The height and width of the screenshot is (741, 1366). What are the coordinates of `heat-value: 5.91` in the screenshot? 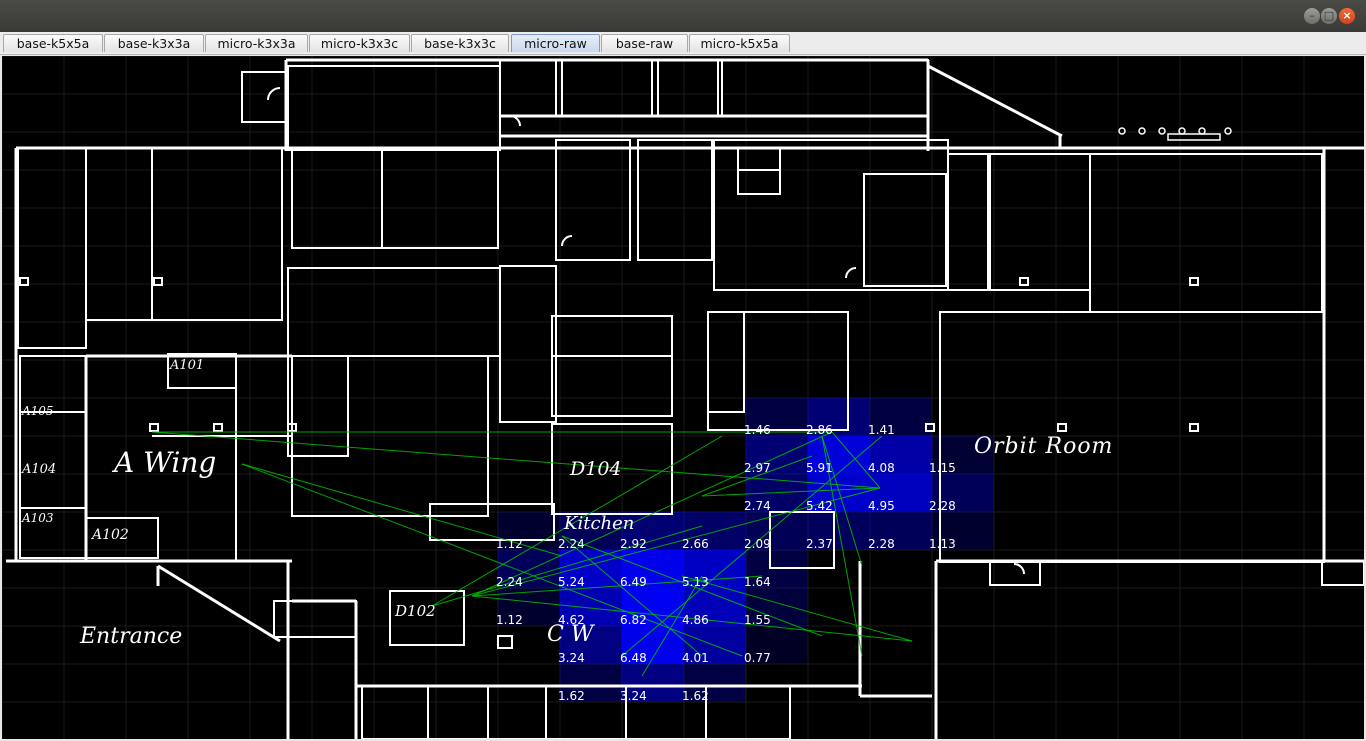 It's located at (819, 468).